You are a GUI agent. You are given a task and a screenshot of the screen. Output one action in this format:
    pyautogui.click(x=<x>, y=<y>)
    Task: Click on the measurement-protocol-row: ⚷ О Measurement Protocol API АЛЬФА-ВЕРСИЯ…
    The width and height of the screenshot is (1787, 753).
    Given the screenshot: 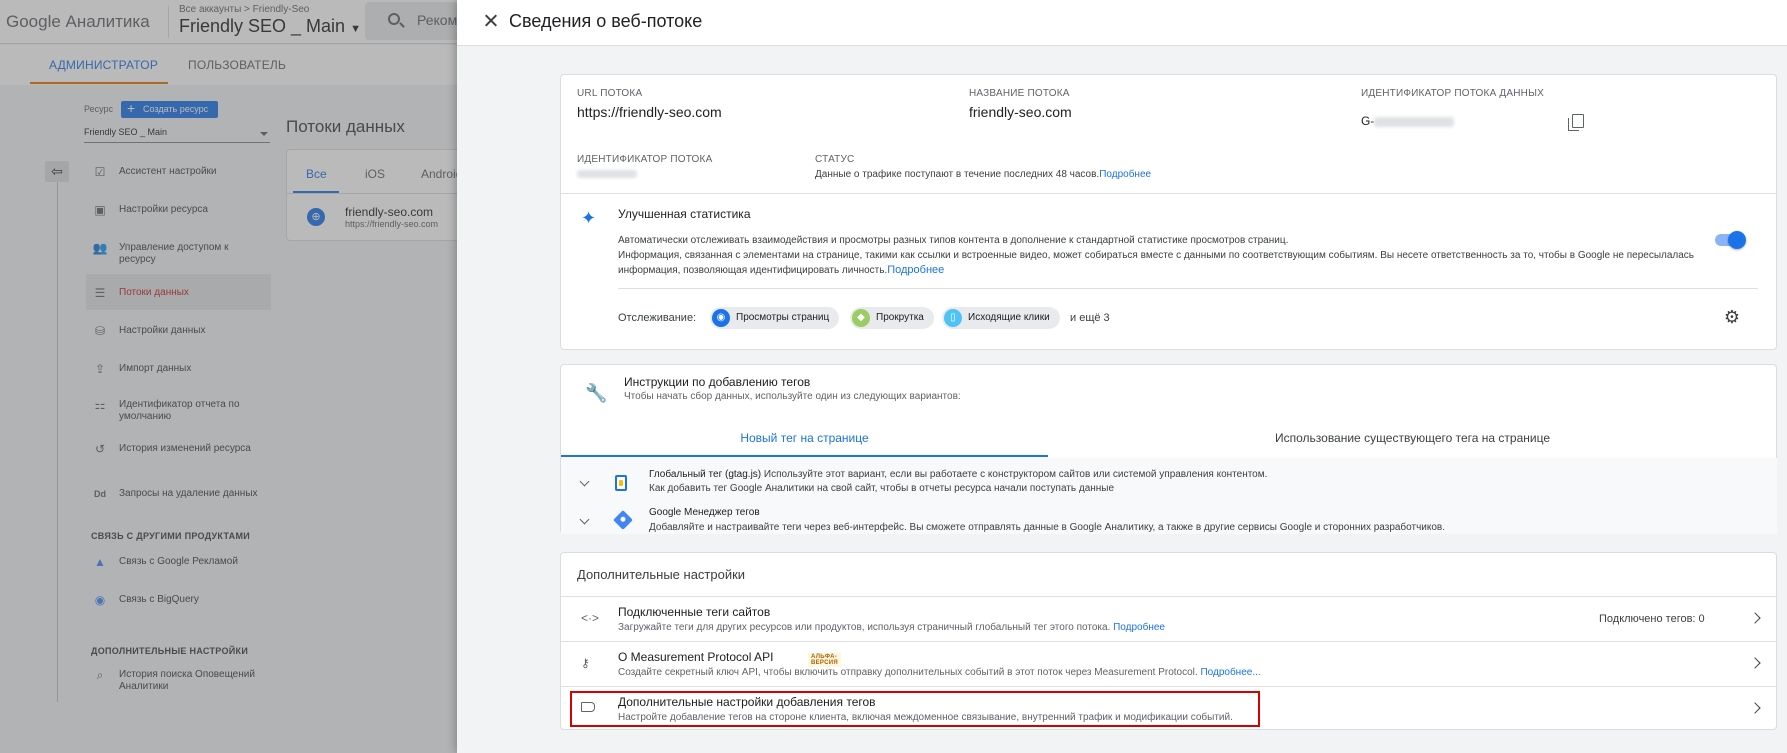 What is the action you would take?
    pyautogui.click(x=1169, y=663)
    